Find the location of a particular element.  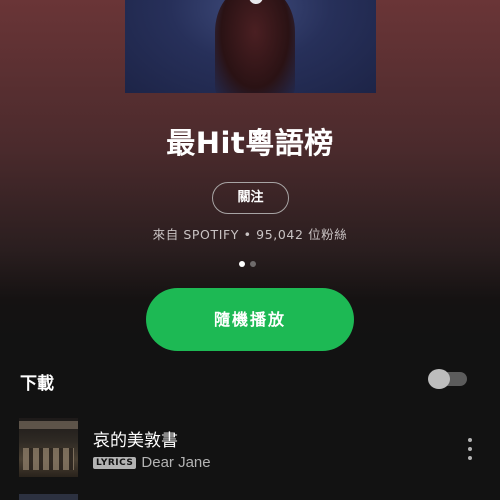

track-title: 哀的美敦書 is located at coordinates (135, 441).